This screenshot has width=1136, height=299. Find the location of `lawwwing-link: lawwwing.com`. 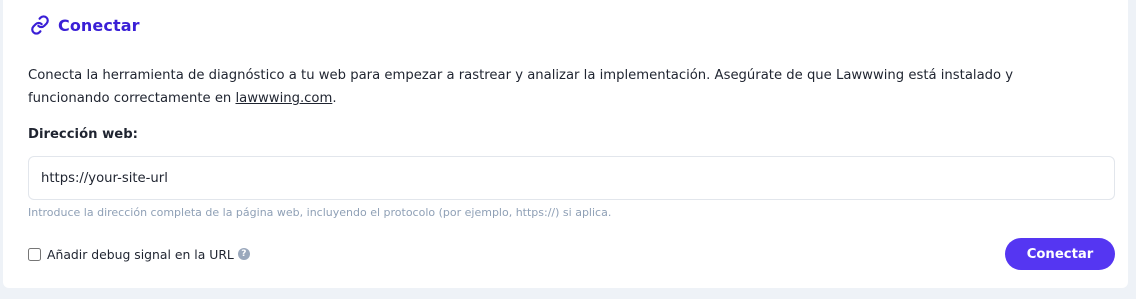

lawwwing-link: lawwwing.com is located at coordinates (283, 98).